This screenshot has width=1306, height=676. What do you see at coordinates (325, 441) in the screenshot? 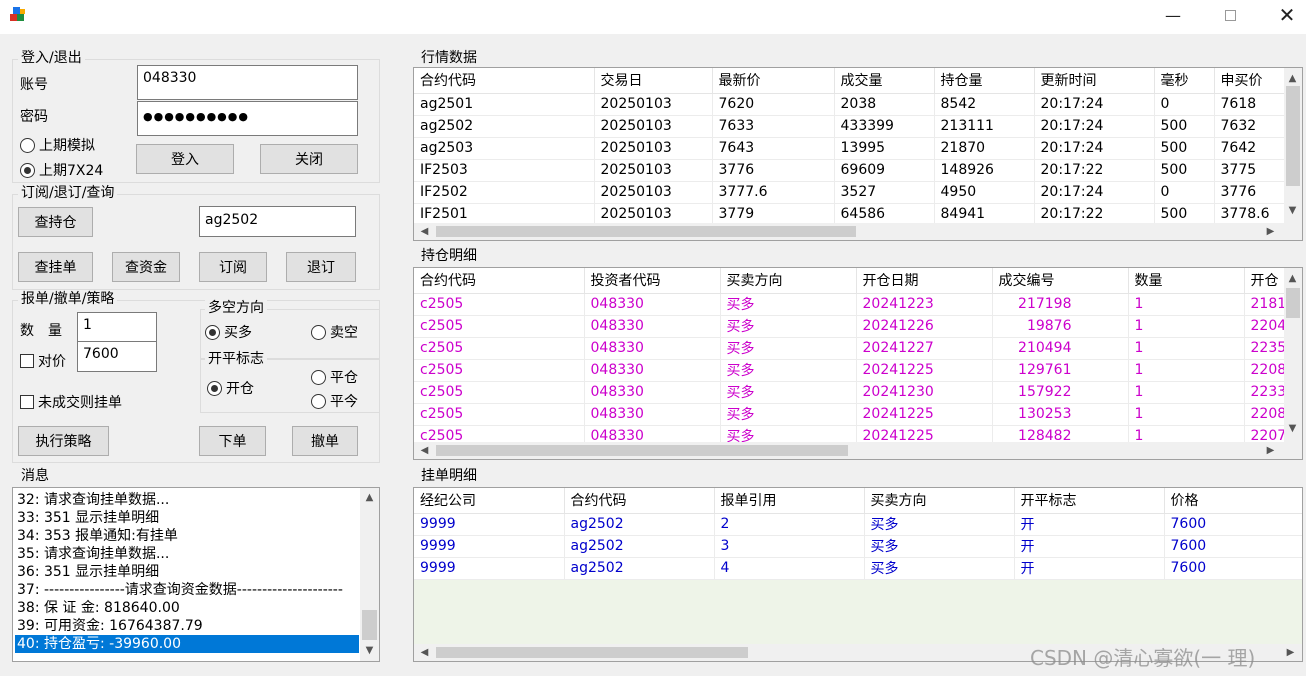
I see `cancel-order-button: 撤单` at bounding box center [325, 441].